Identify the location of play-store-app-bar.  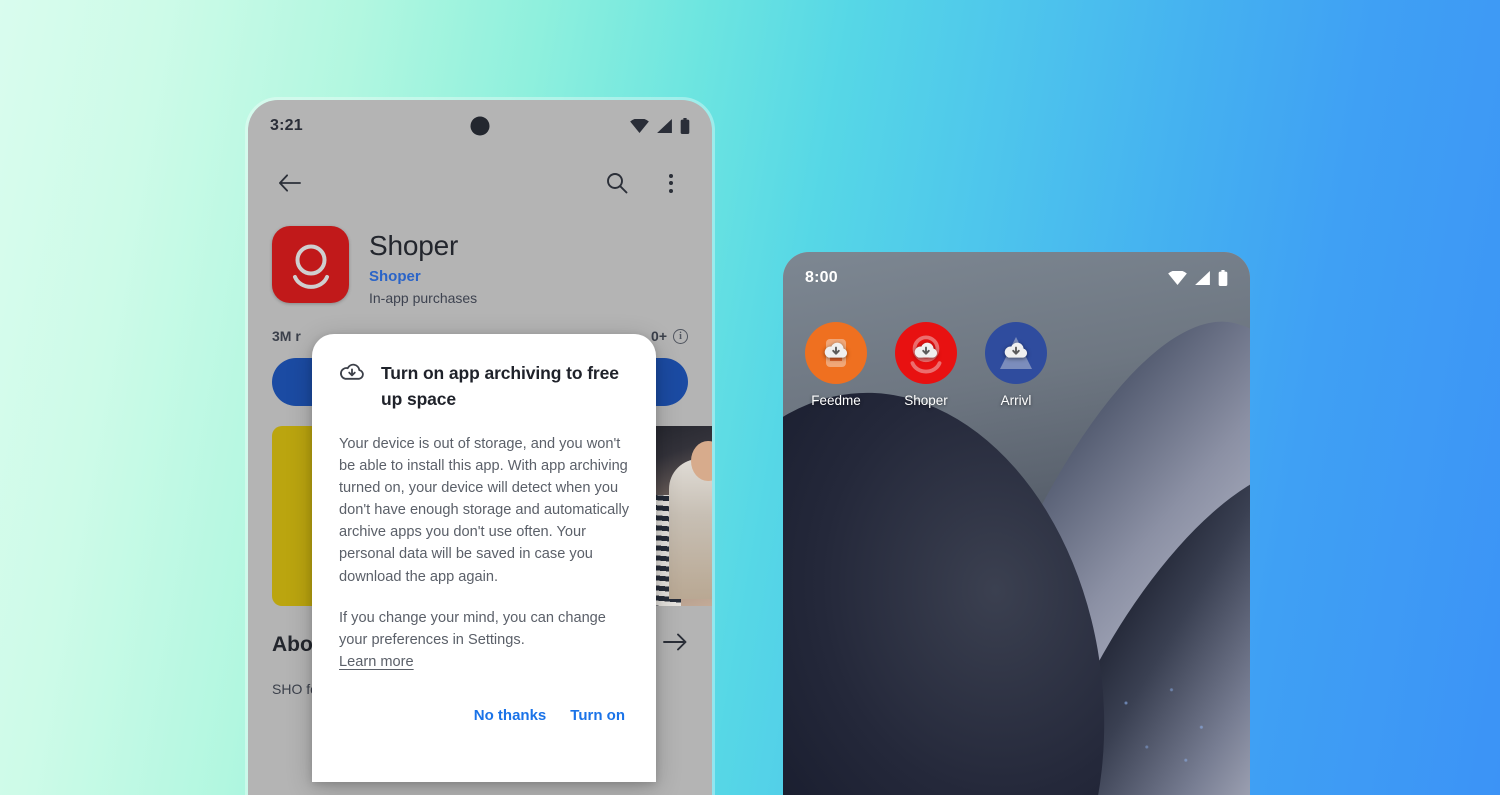
(480, 183).